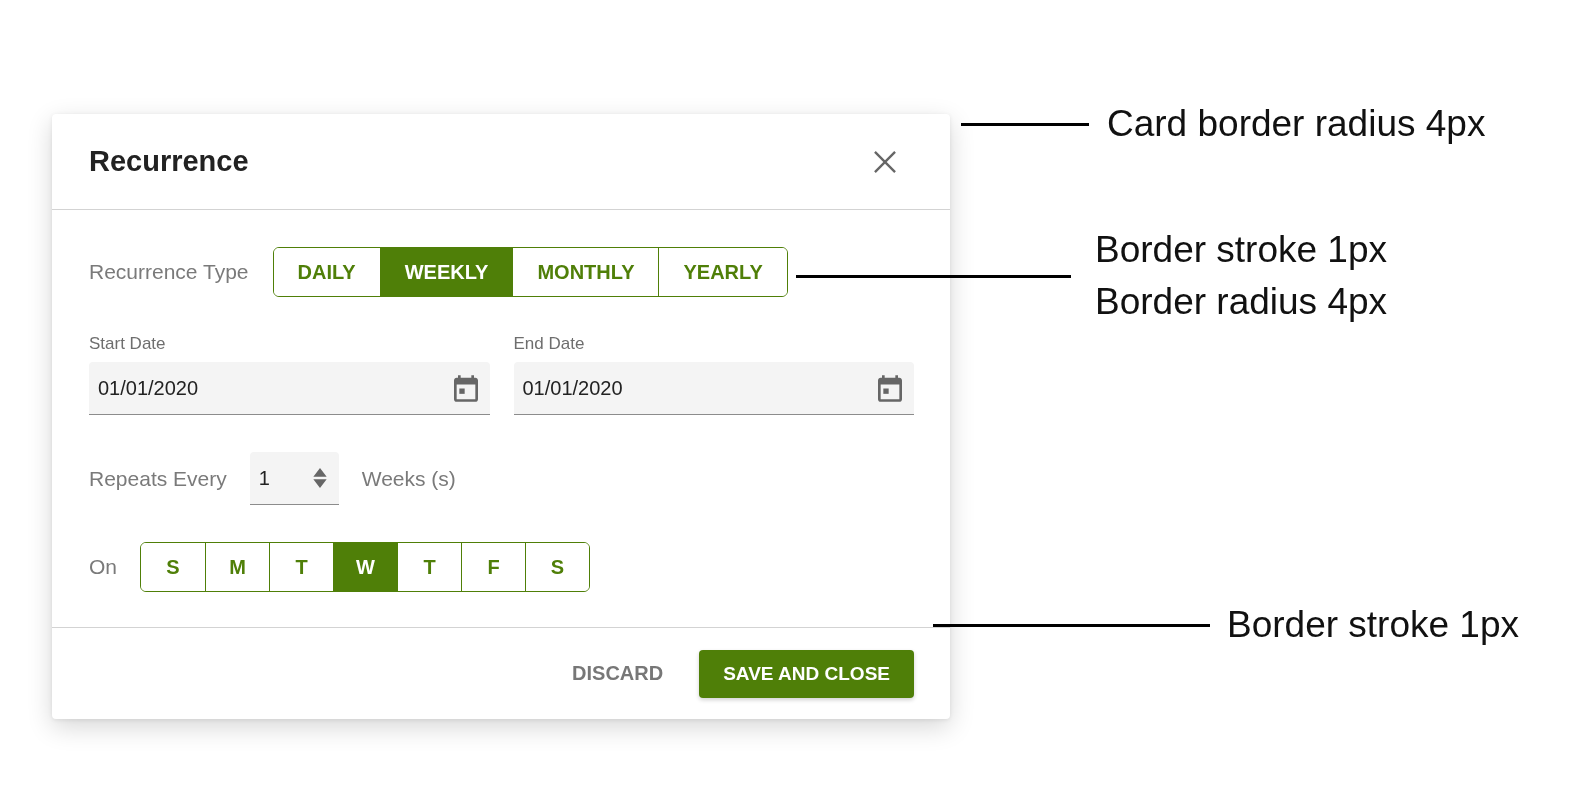  Describe the element at coordinates (365, 567) in the screenshot. I see `weekday-option: W` at that location.